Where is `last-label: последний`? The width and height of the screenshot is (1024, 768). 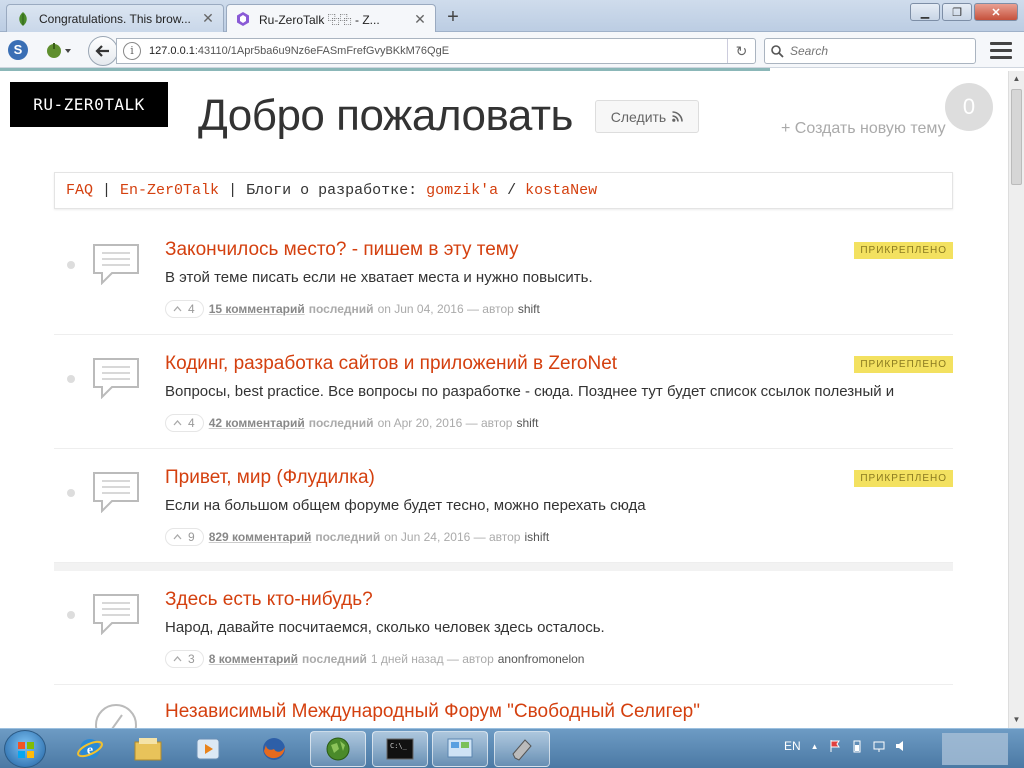 last-label: последний is located at coordinates (334, 659).